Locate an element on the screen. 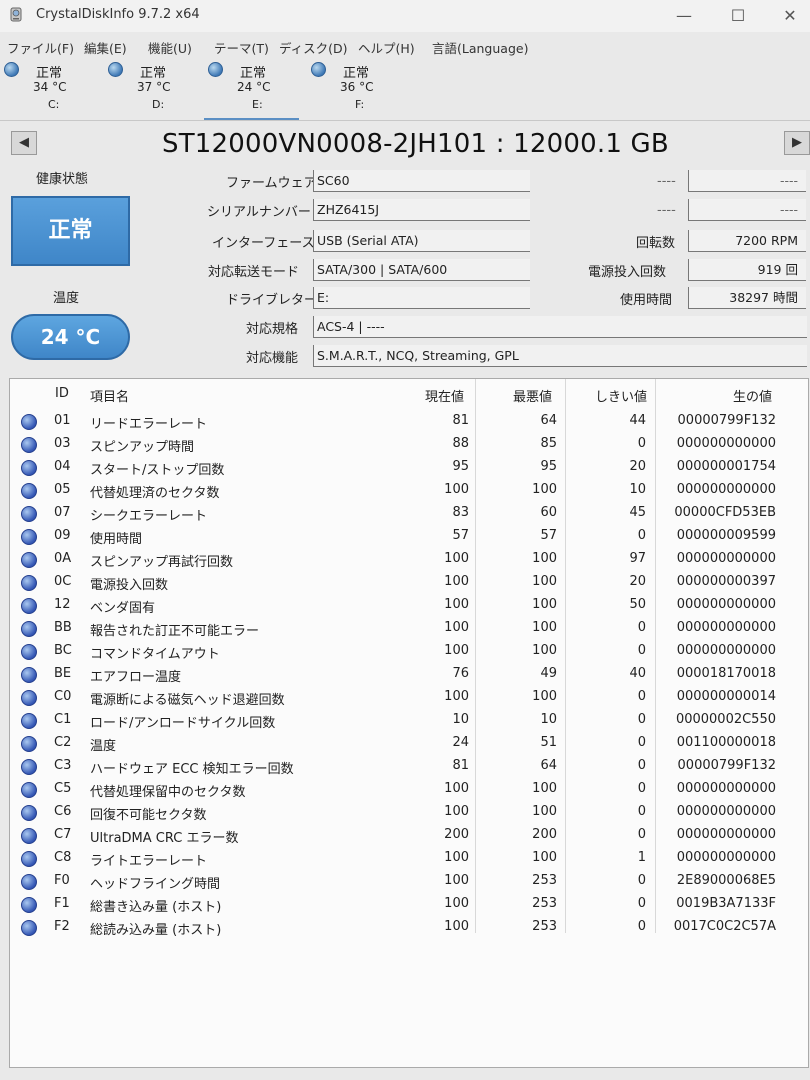 Image resolution: width=810 pixels, height=1080 pixels. attr-id: C7 is located at coordinates (63, 834).